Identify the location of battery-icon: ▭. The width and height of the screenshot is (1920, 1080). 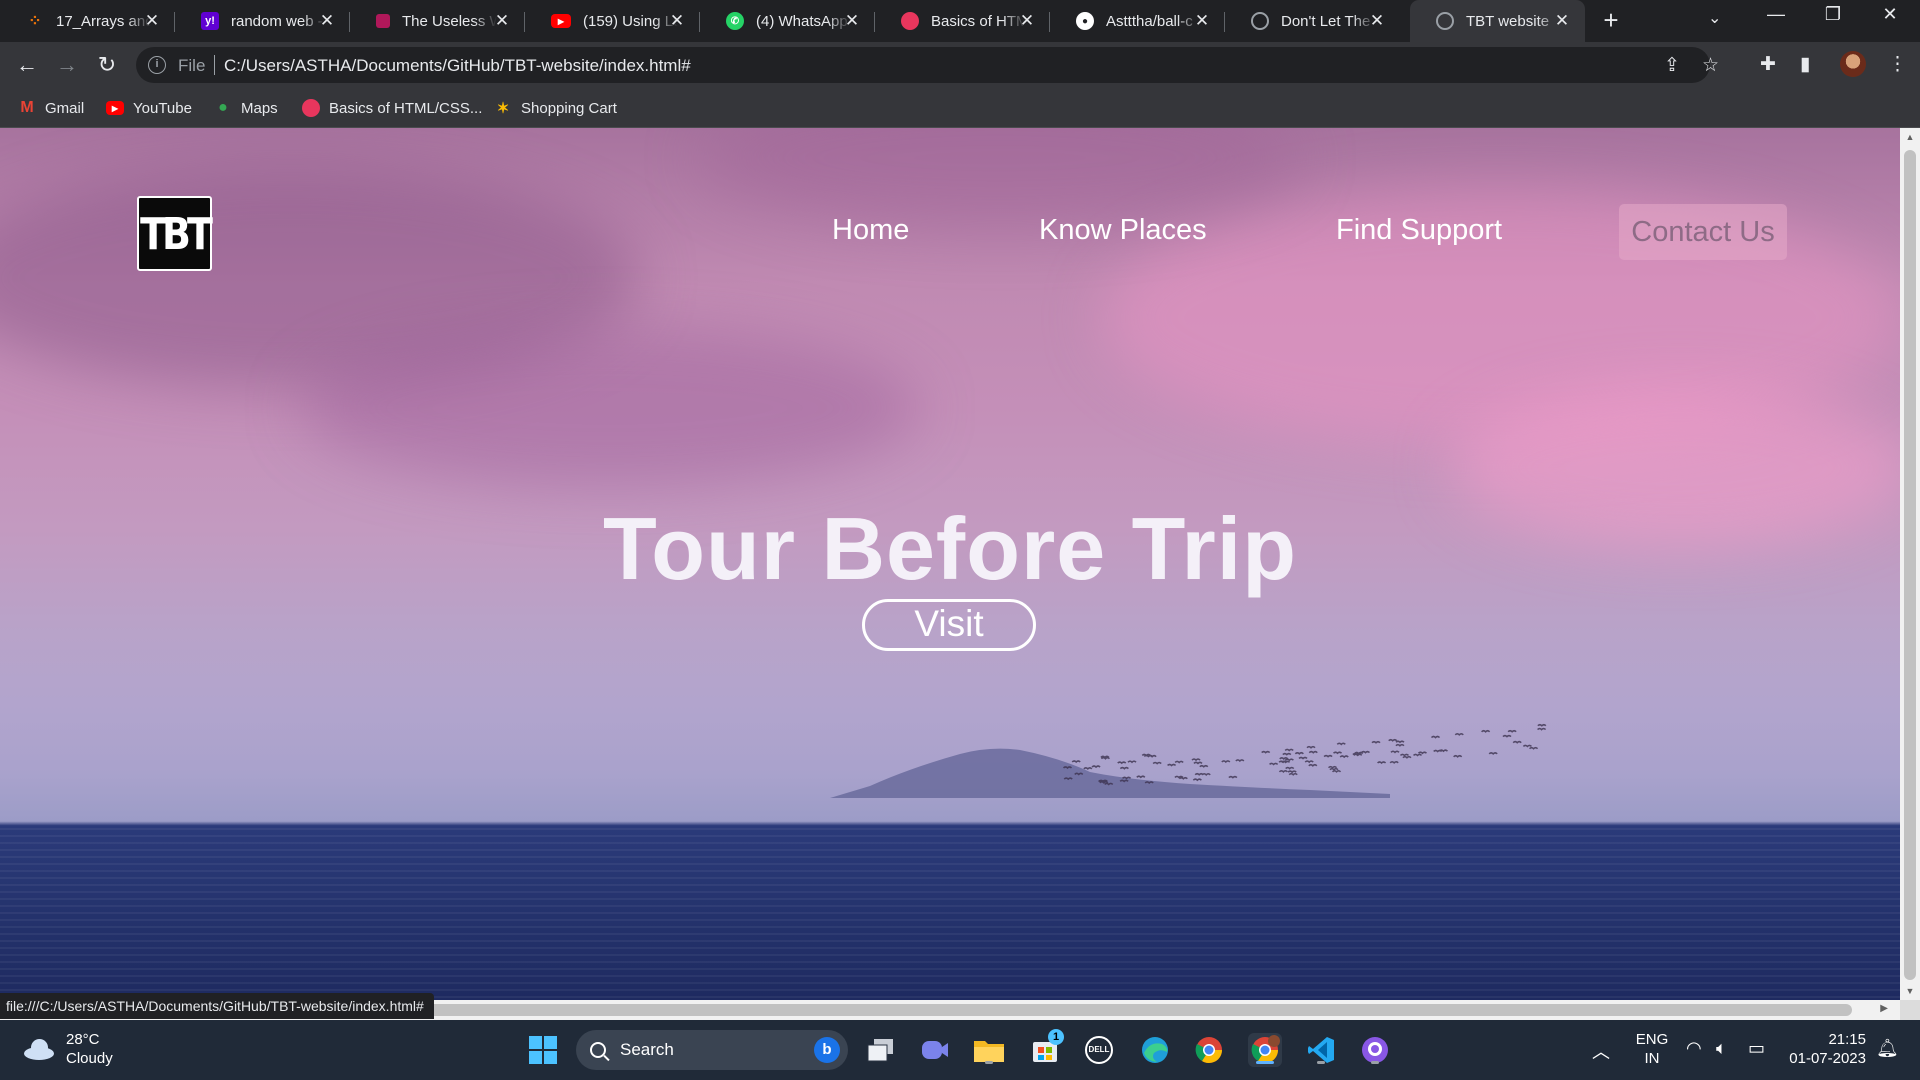
(1756, 1048).